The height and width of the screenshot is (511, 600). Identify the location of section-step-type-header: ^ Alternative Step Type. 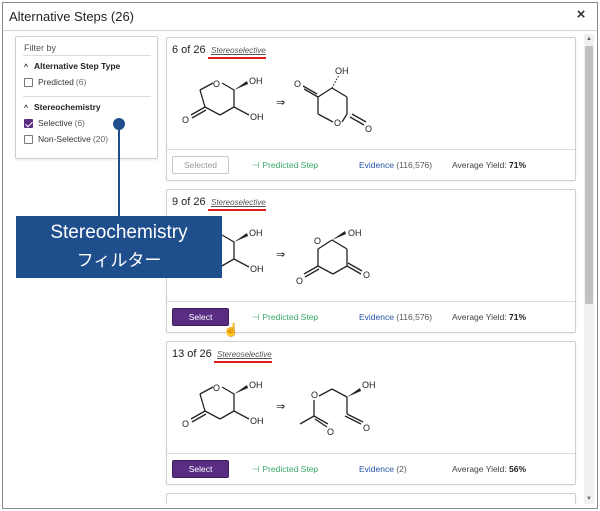
(72, 66).